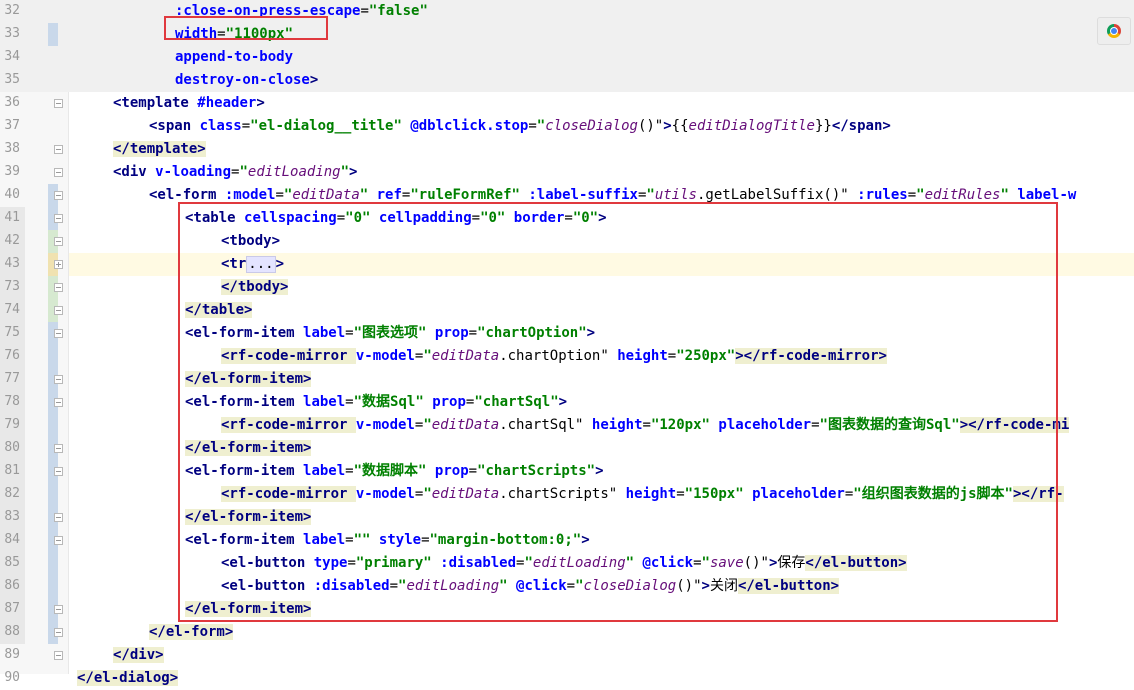  What do you see at coordinates (12, 33) in the screenshot?
I see `line-number: 33` at bounding box center [12, 33].